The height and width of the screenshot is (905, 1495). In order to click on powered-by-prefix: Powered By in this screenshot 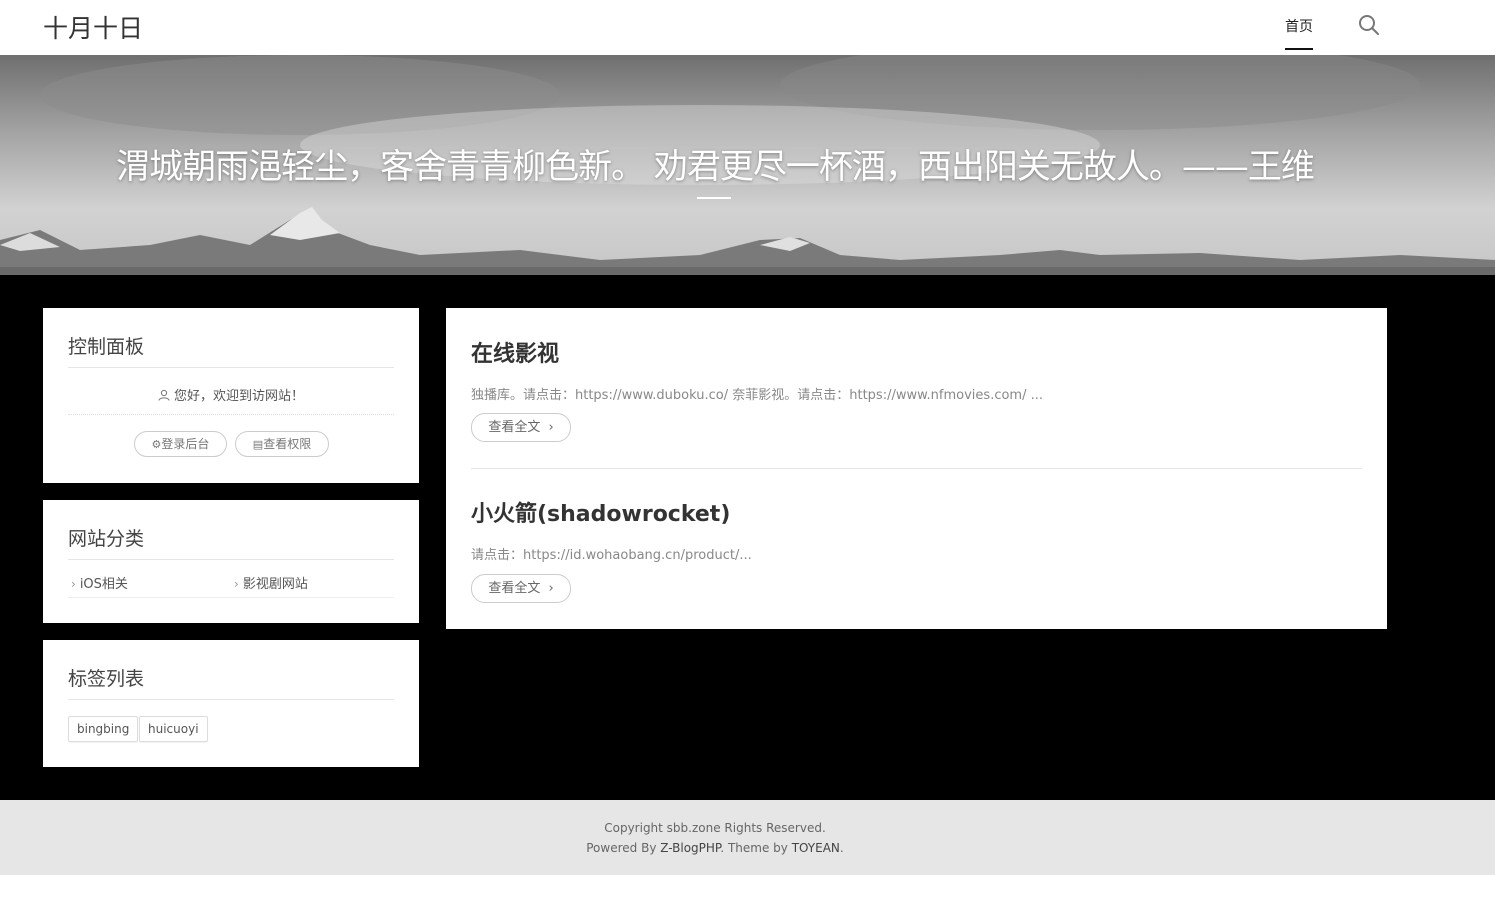, I will do `click(623, 848)`.